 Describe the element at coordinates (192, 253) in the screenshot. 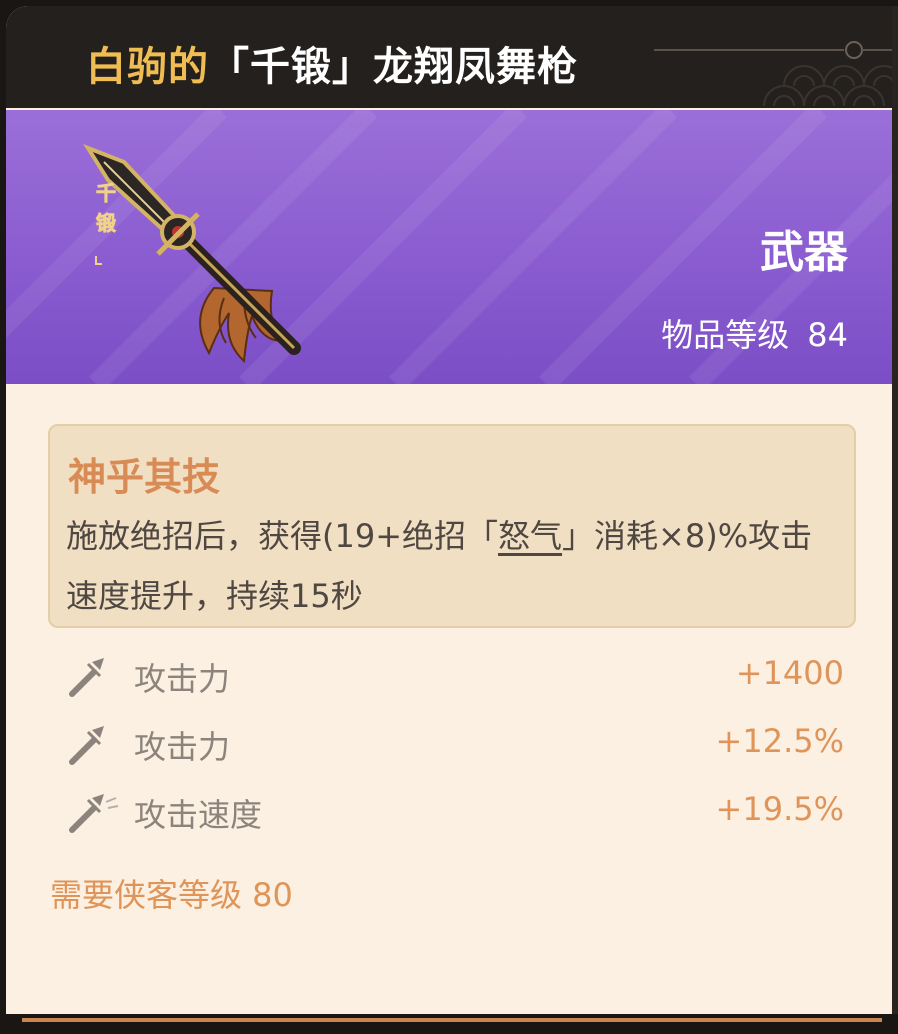

I see `spear-weapon-icon: 千 锻` at that location.